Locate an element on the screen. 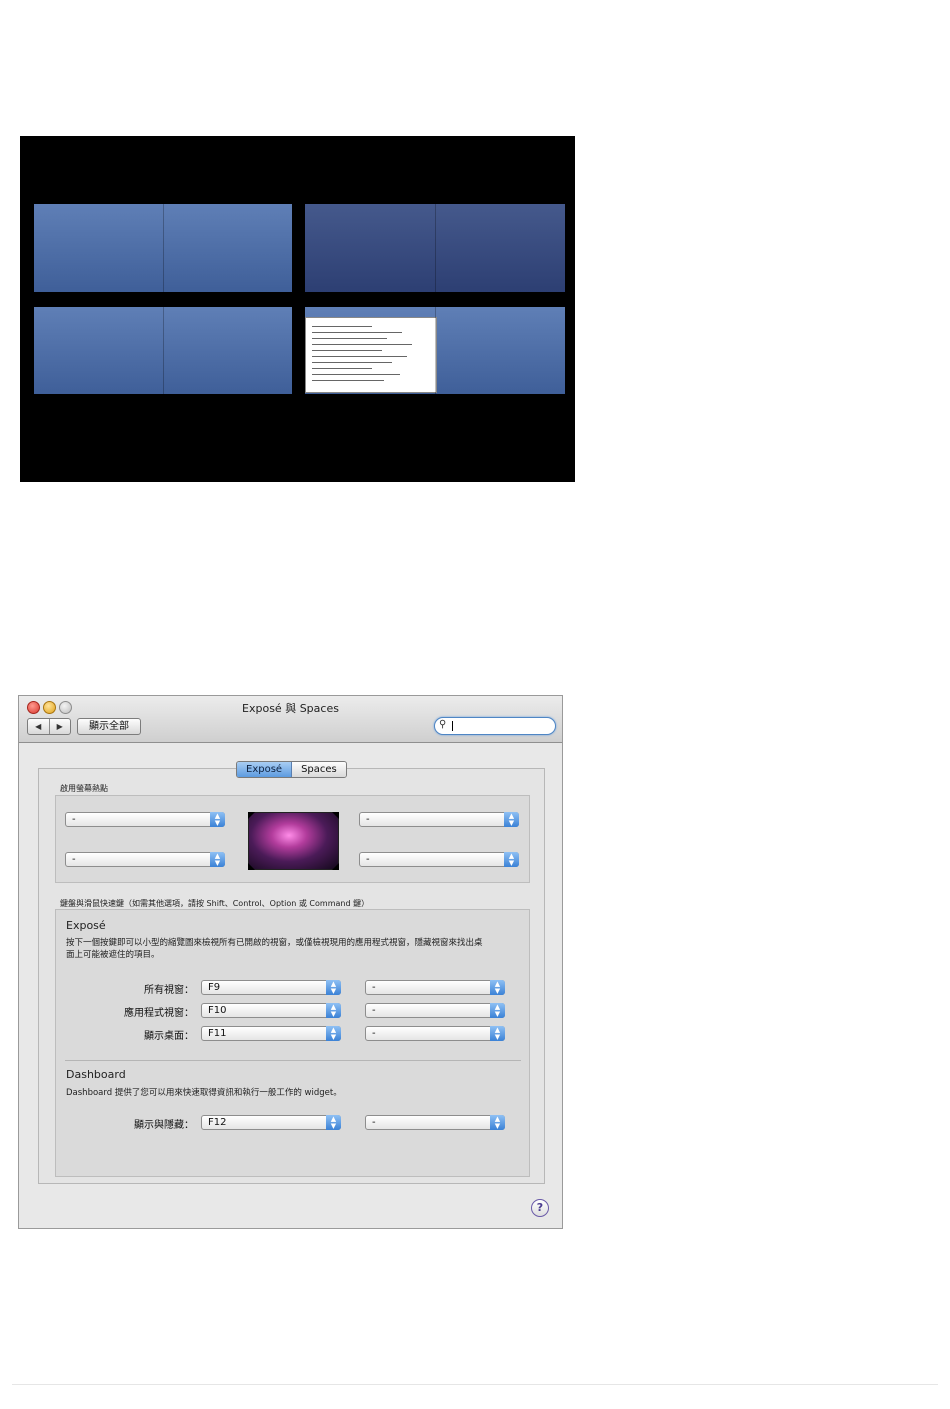 The width and height of the screenshot is (950, 1409). popup-value: F10 is located at coordinates (217, 1010).